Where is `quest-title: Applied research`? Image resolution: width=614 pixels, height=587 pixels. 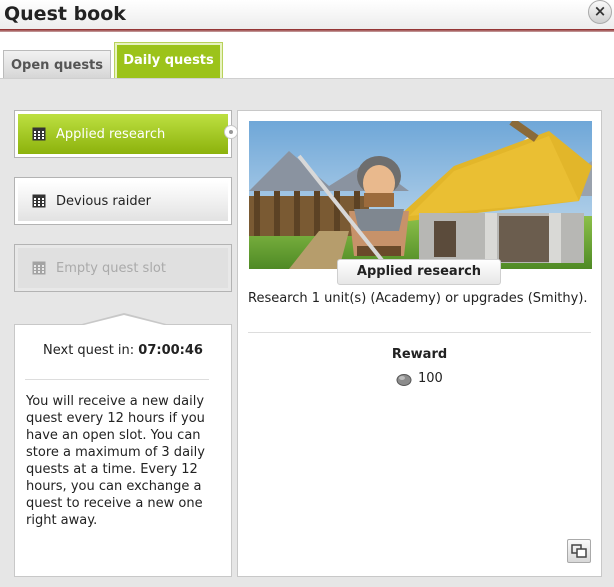 quest-title: Applied research is located at coordinates (419, 272).